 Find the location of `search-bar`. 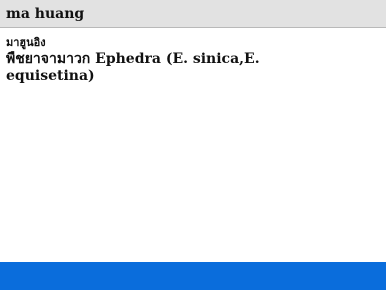

search-bar is located at coordinates (193, 14).